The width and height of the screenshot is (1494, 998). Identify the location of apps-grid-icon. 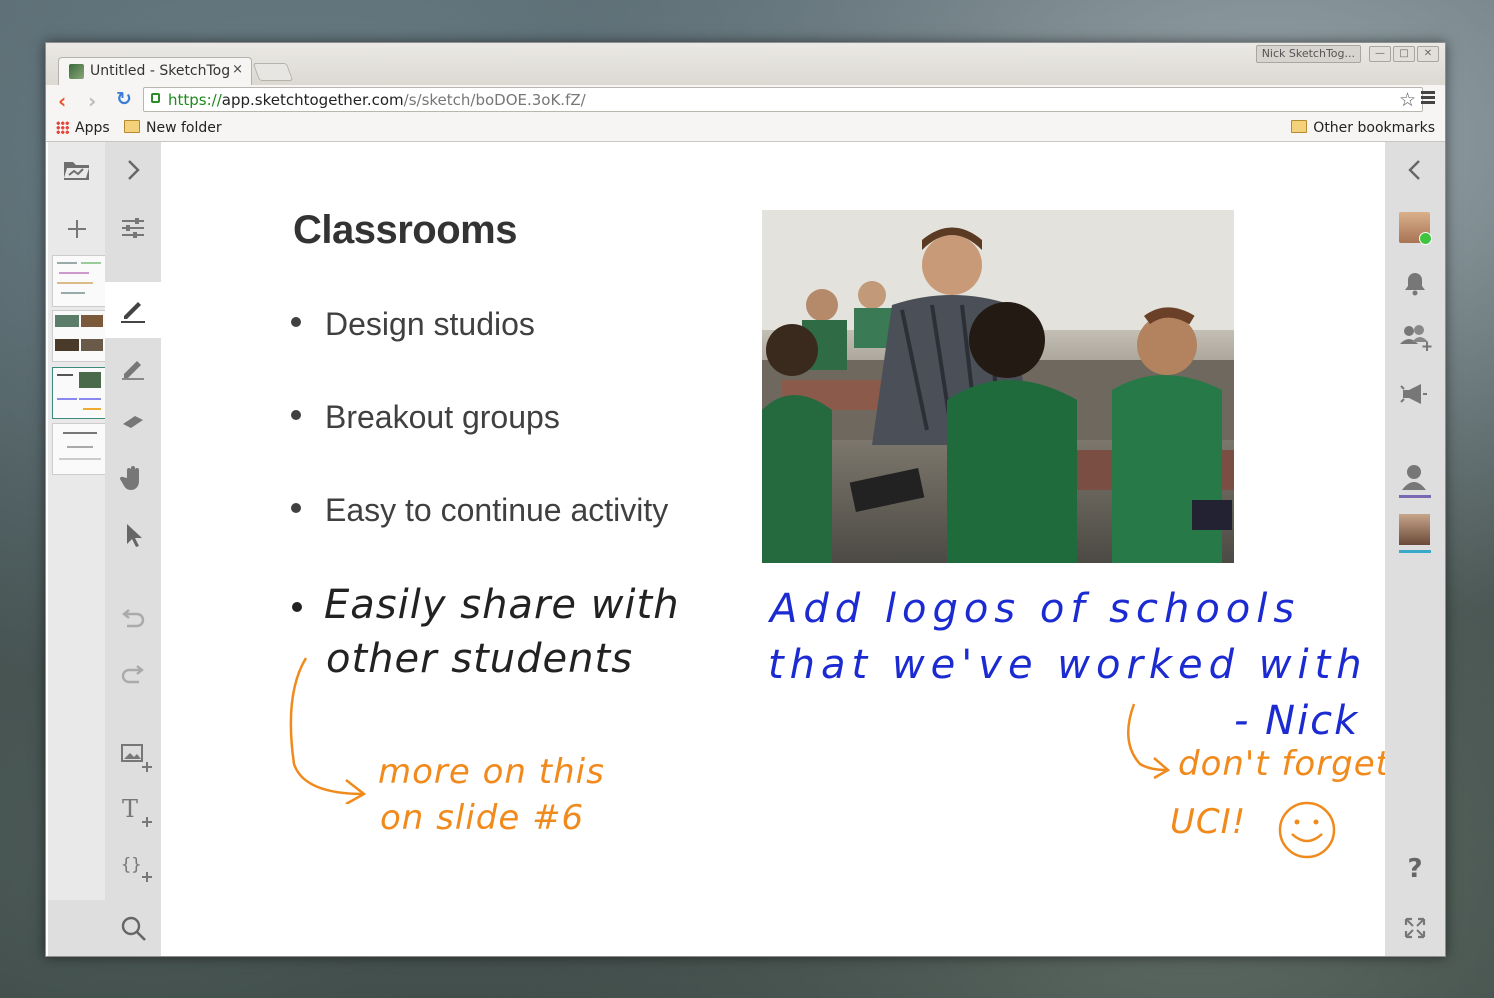
(62, 127).